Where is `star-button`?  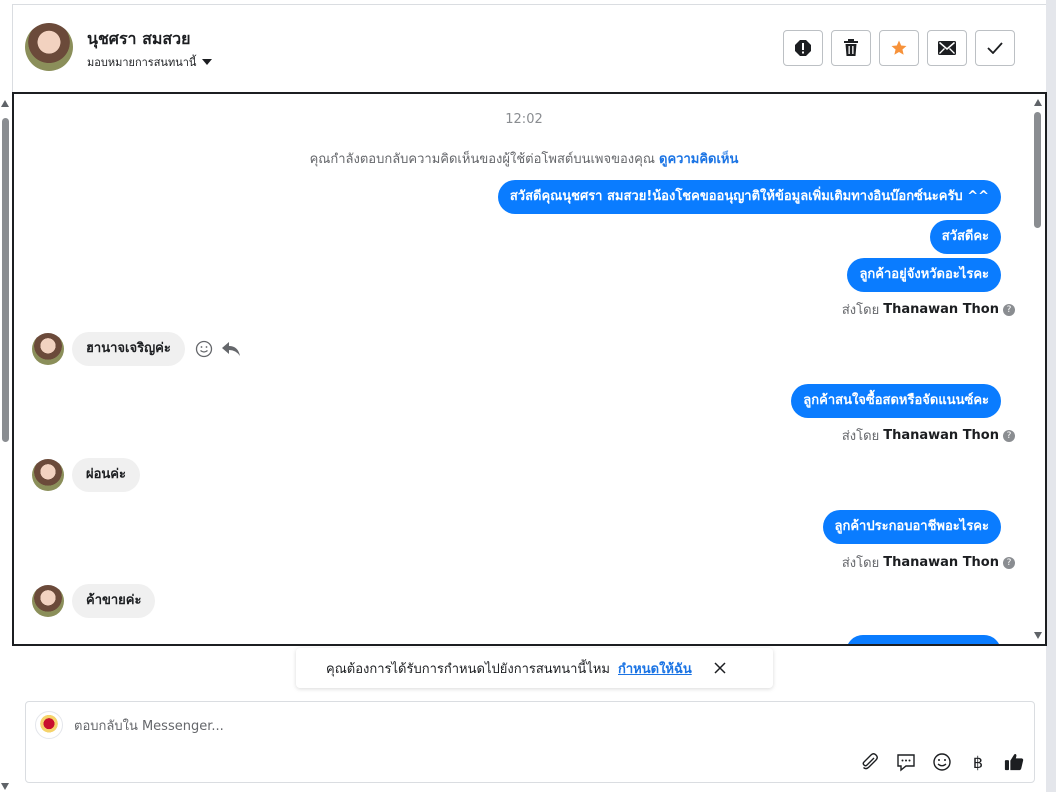
star-button is located at coordinates (899, 48).